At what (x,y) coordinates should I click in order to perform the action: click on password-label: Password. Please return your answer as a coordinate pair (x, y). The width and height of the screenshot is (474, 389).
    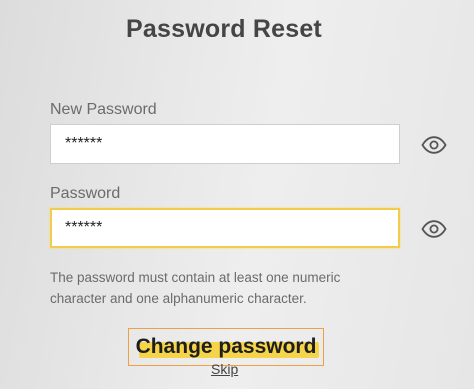
    Looking at the image, I should click on (85, 193).